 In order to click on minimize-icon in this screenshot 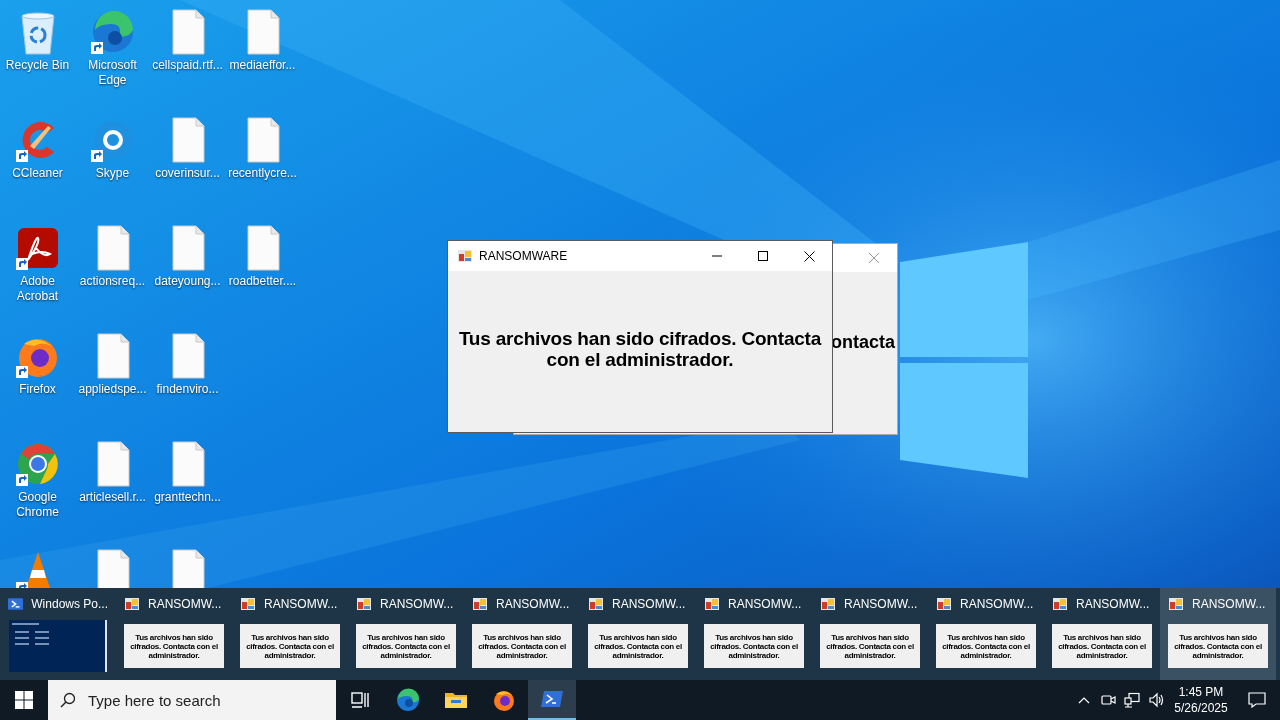, I will do `click(717, 256)`.